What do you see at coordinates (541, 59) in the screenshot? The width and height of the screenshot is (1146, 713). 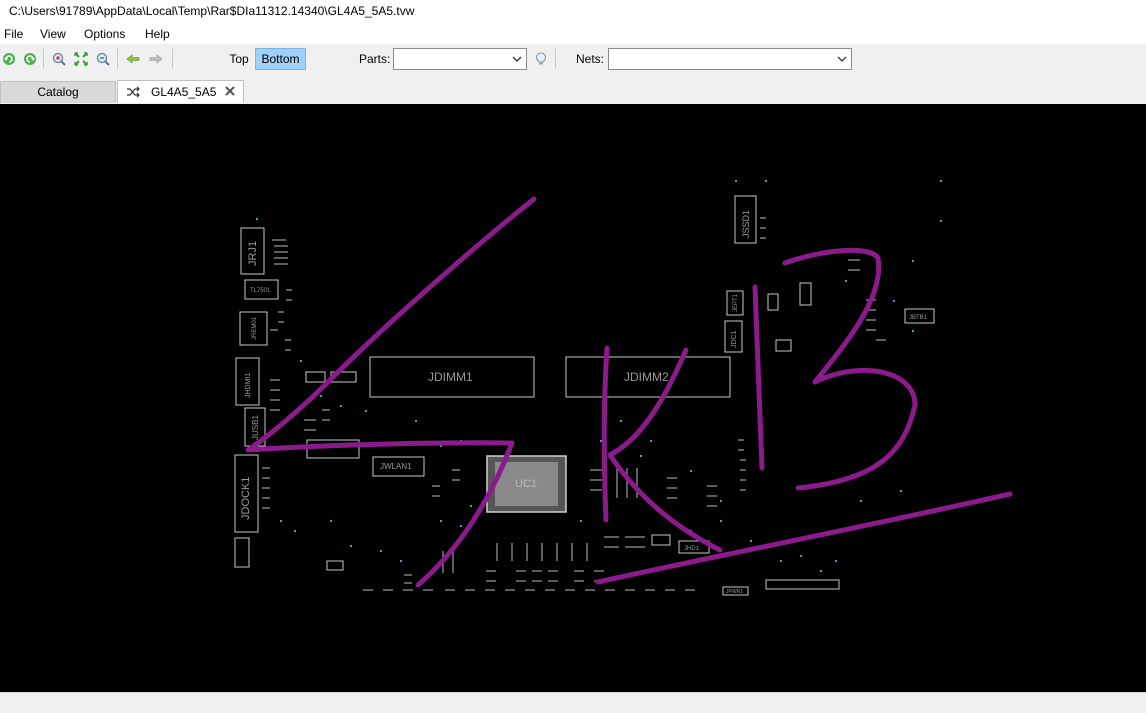 I see `lightbulb-icon` at bounding box center [541, 59].